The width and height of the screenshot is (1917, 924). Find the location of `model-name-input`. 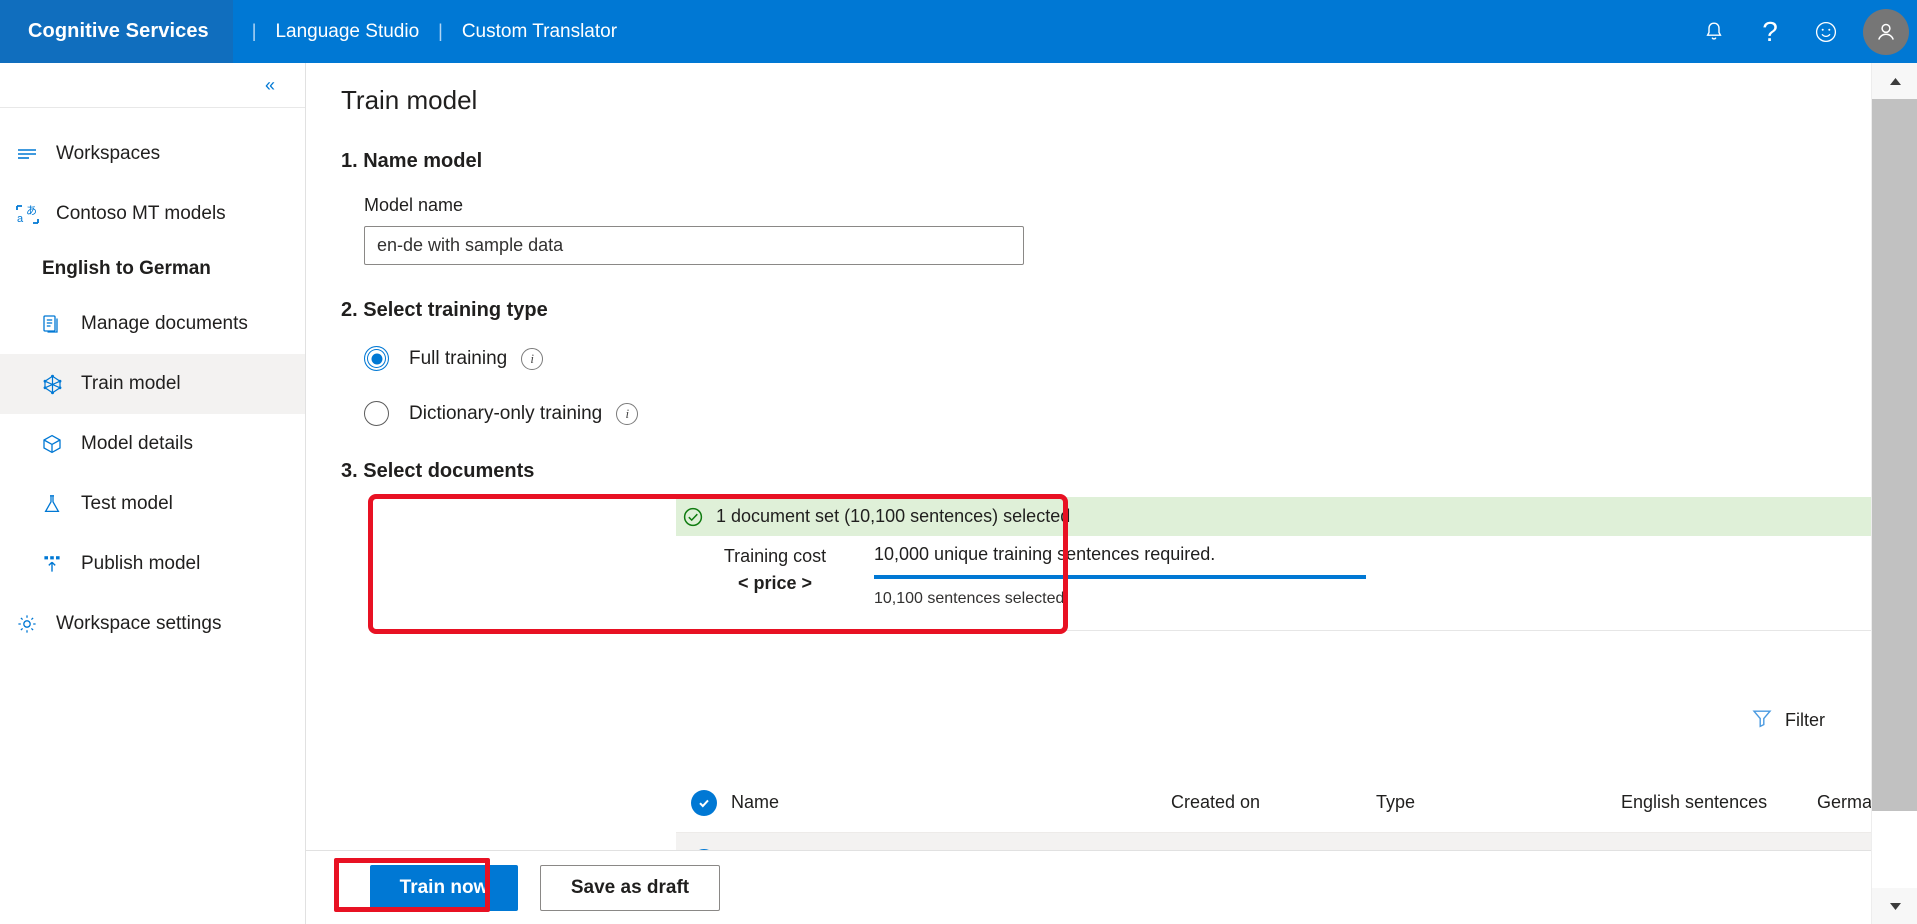

model-name-input is located at coordinates (694, 245).